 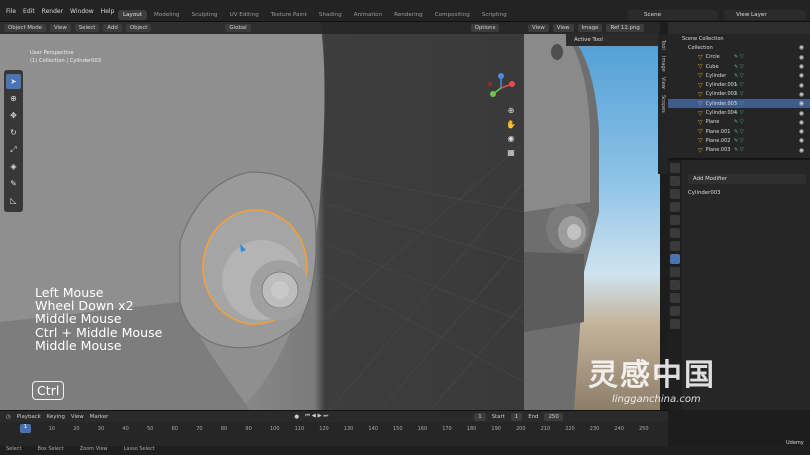 I want to click on modifier-icons: ✎ ▽, so click(x=739, y=122).